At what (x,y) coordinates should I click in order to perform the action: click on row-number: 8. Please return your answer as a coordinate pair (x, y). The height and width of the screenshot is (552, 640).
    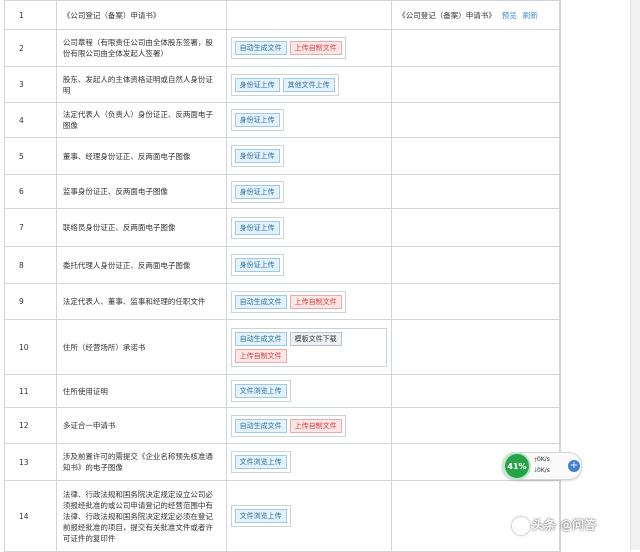
    Looking at the image, I should click on (31, 265).